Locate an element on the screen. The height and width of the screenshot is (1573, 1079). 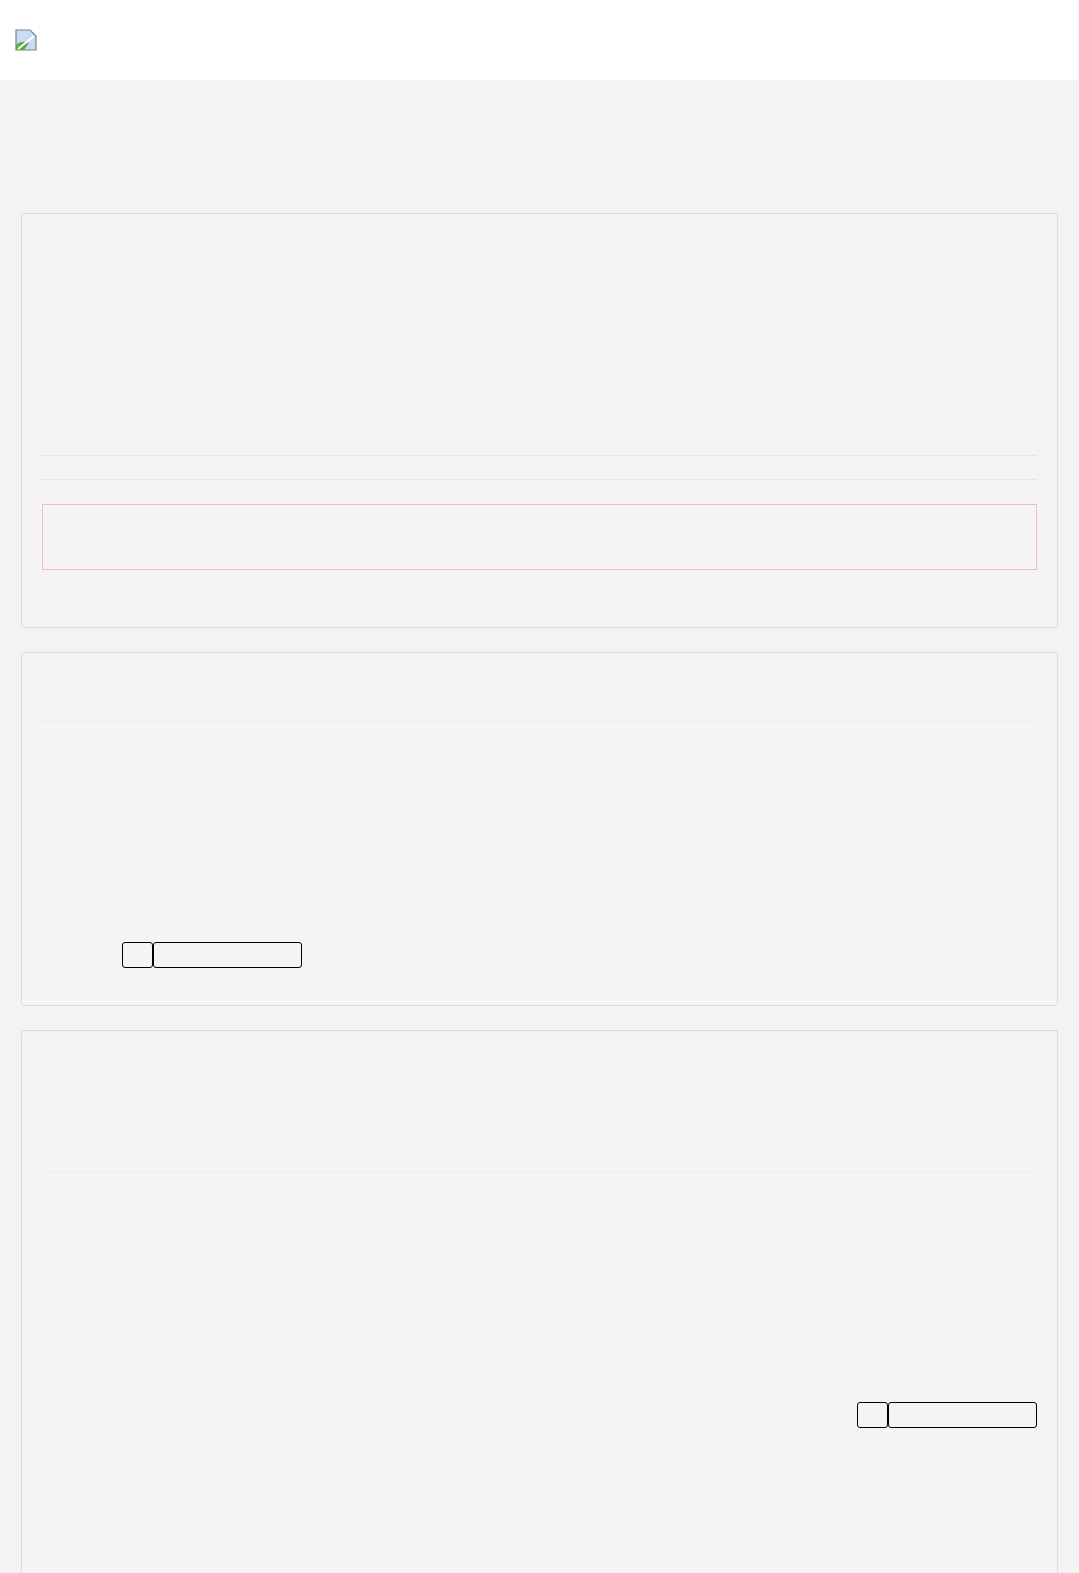
broken-image-icon is located at coordinates (26, 40).